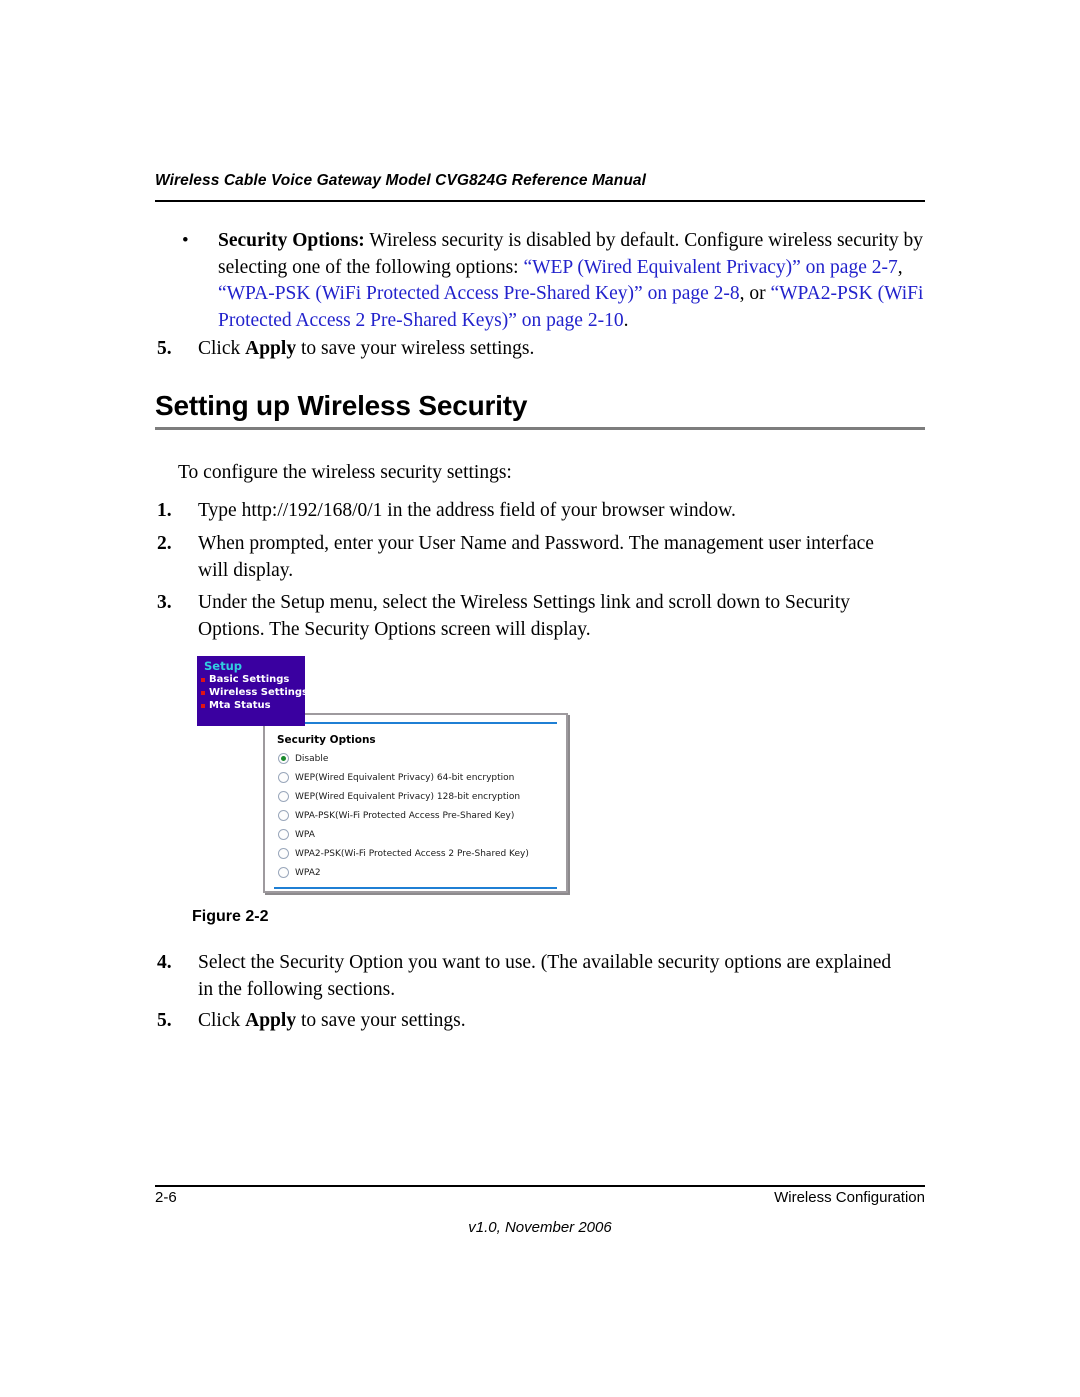 This screenshot has height=1397, width=1080. What do you see at coordinates (308, 872) in the screenshot?
I see `radio-option-label: WPA2` at bounding box center [308, 872].